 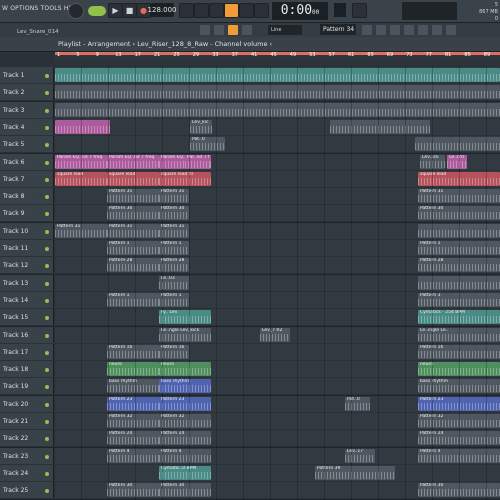 What do you see at coordinates (360, 455) in the screenshot?
I see `clip: Lev..17` at bounding box center [360, 455].